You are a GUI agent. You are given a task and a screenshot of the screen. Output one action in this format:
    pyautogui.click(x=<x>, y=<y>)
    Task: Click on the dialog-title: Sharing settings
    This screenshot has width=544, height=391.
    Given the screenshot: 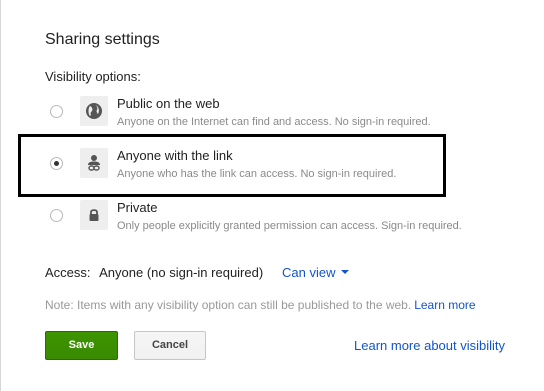 What is the action you would take?
    pyautogui.click(x=102, y=39)
    